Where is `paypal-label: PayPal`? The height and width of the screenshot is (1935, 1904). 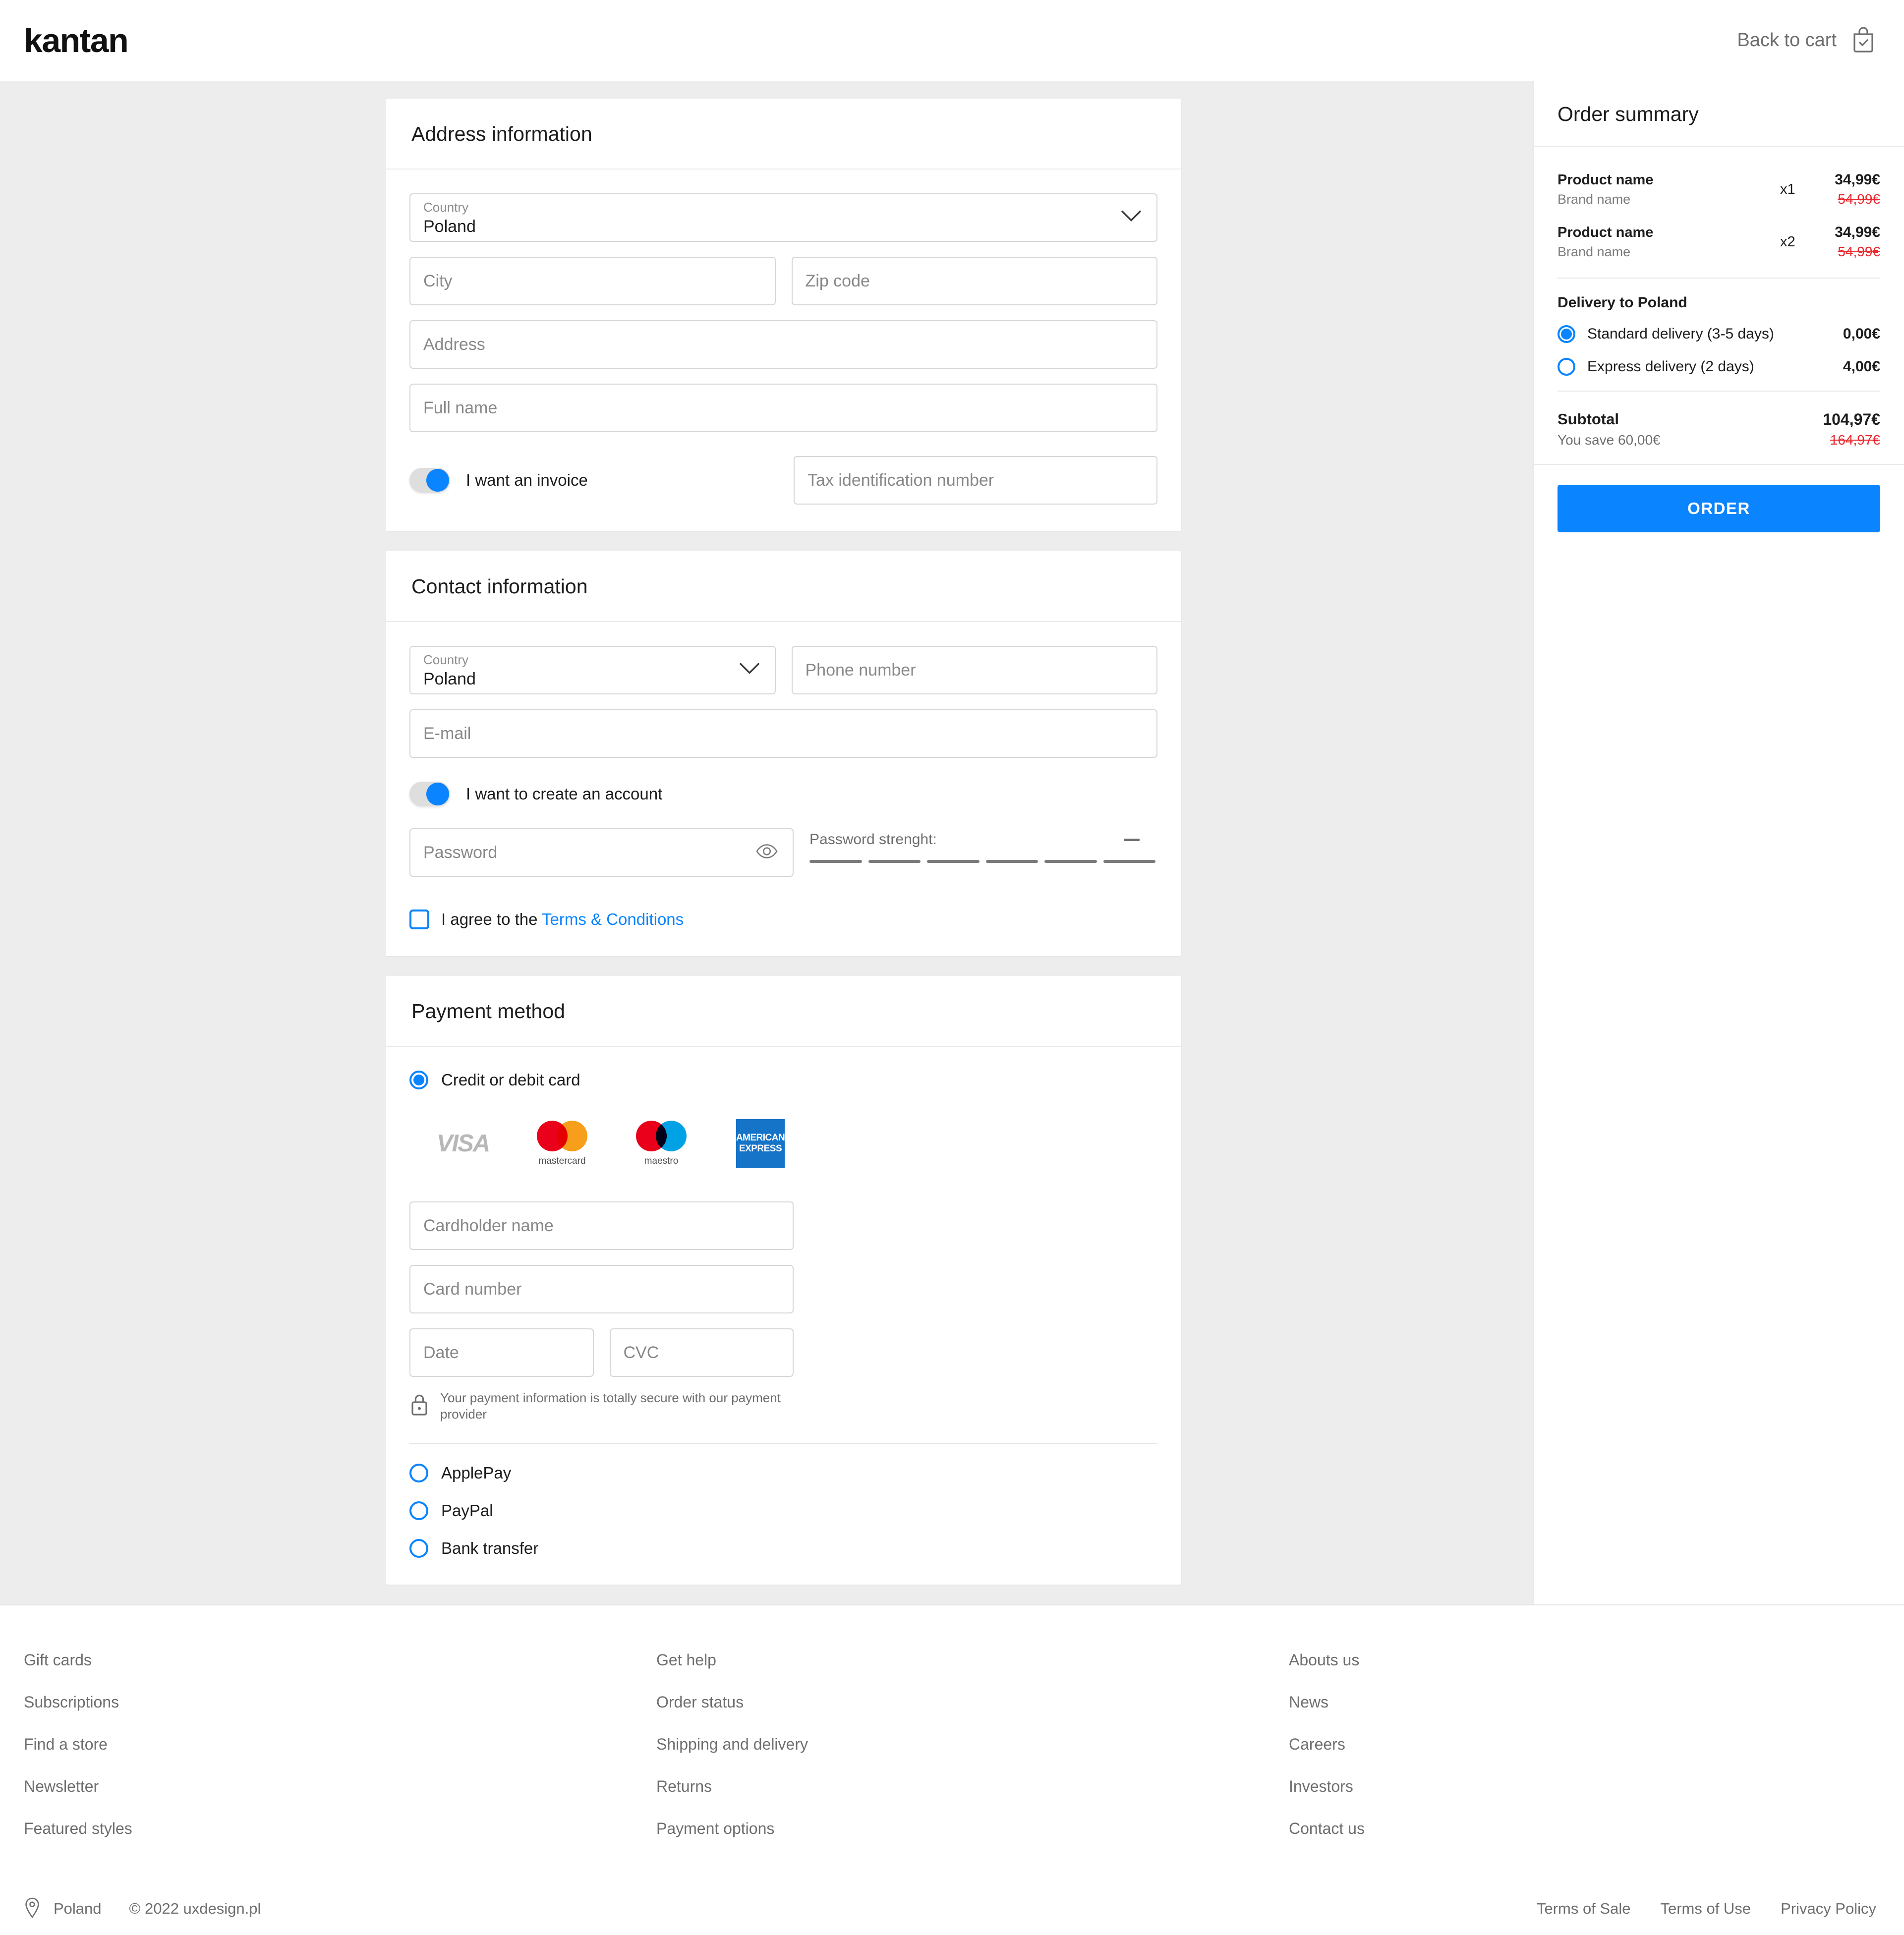
paypal-label: PayPal is located at coordinates (467, 1510).